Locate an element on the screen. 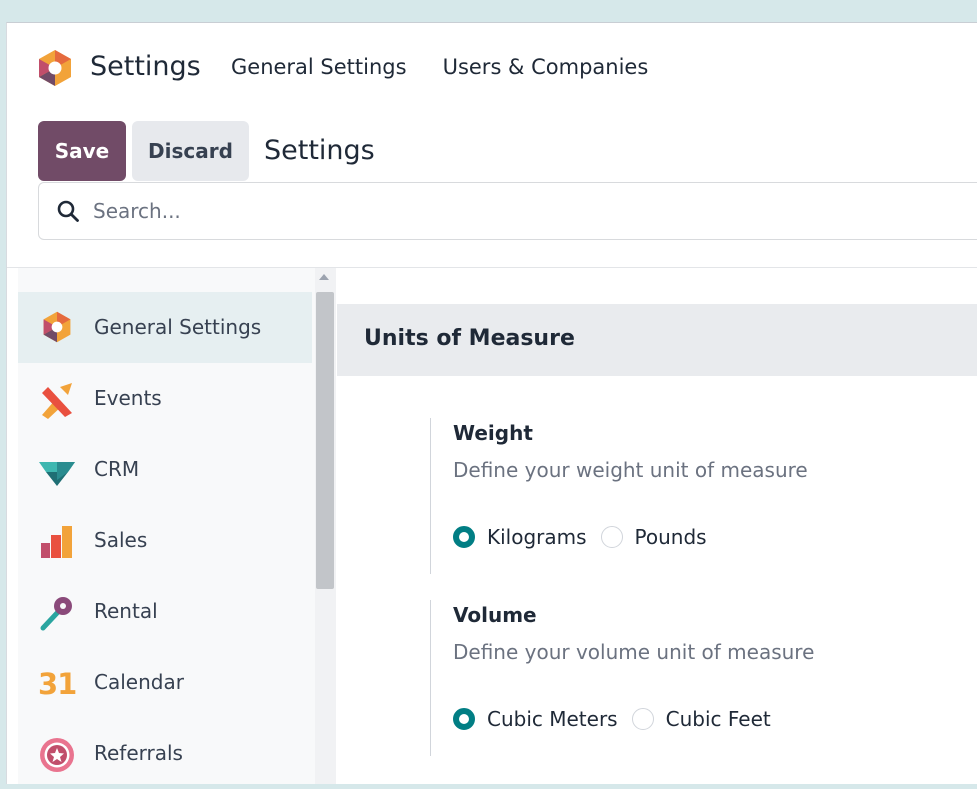  events-icon is located at coordinates (57, 401).